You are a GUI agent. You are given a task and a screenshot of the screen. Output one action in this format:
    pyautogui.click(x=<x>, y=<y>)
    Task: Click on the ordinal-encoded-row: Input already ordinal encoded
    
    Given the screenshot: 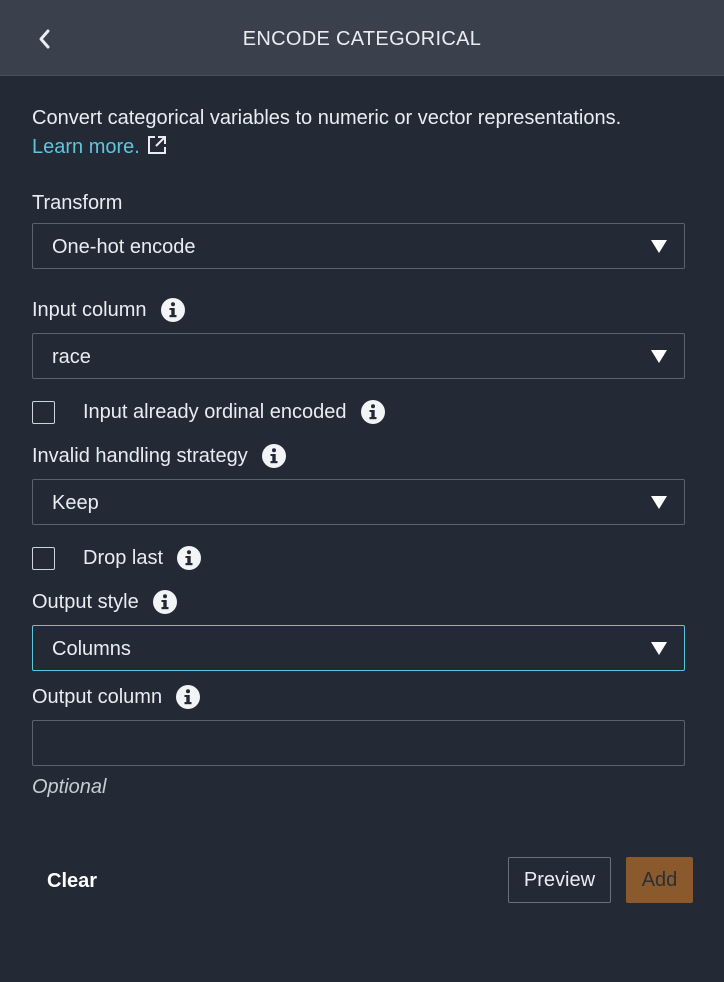 What is the action you would take?
    pyautogui.click(x=208, y=412)
    